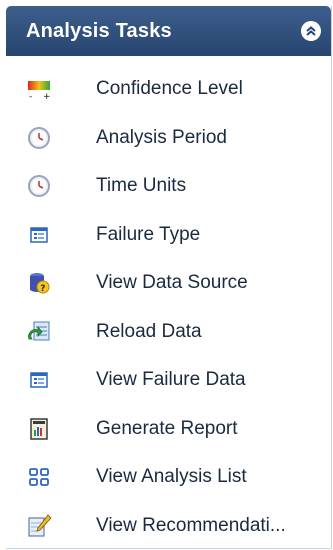  What do you see at coordinates (39, 89) in the screenshot?
I see `confidence-level-icon: - +` at bounding box center [39, 89].